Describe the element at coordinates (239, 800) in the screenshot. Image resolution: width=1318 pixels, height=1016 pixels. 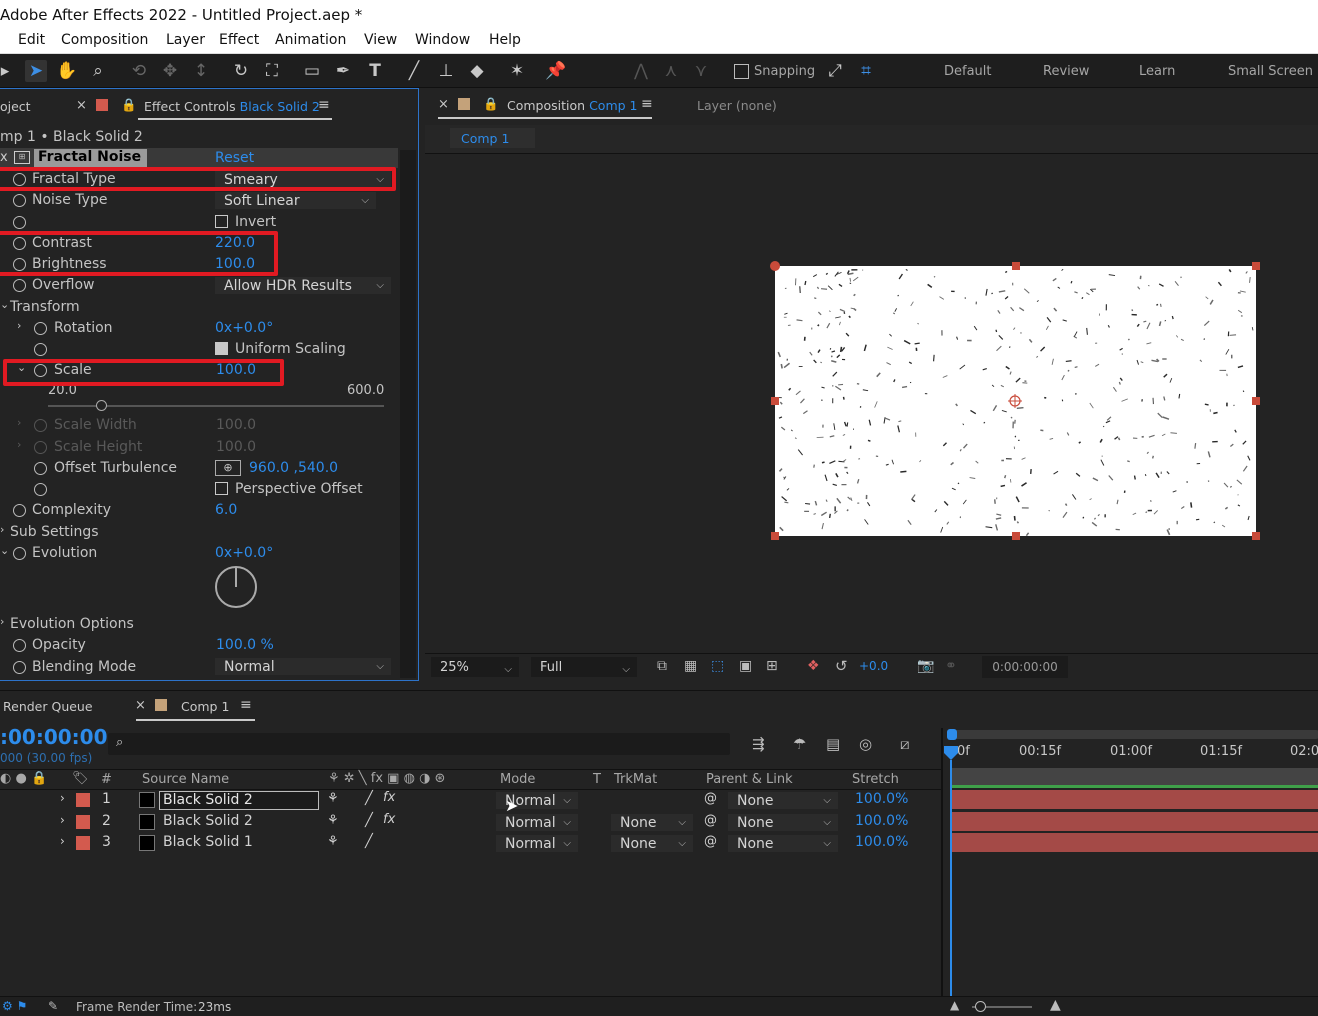
I see `layer-name-input: Black Solid 2` at that location.